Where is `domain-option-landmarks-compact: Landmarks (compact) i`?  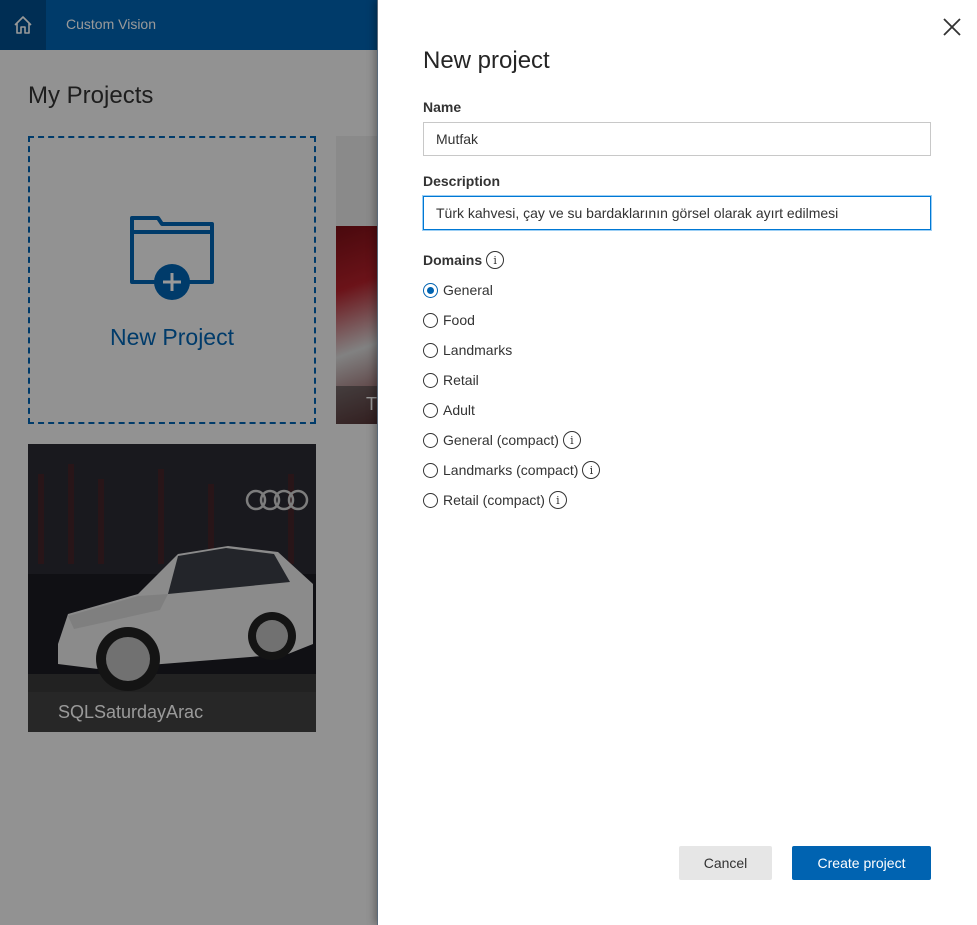 domain-option-landmarks-compact: Landmarks (compact) i is located at coordinates (512, 470).